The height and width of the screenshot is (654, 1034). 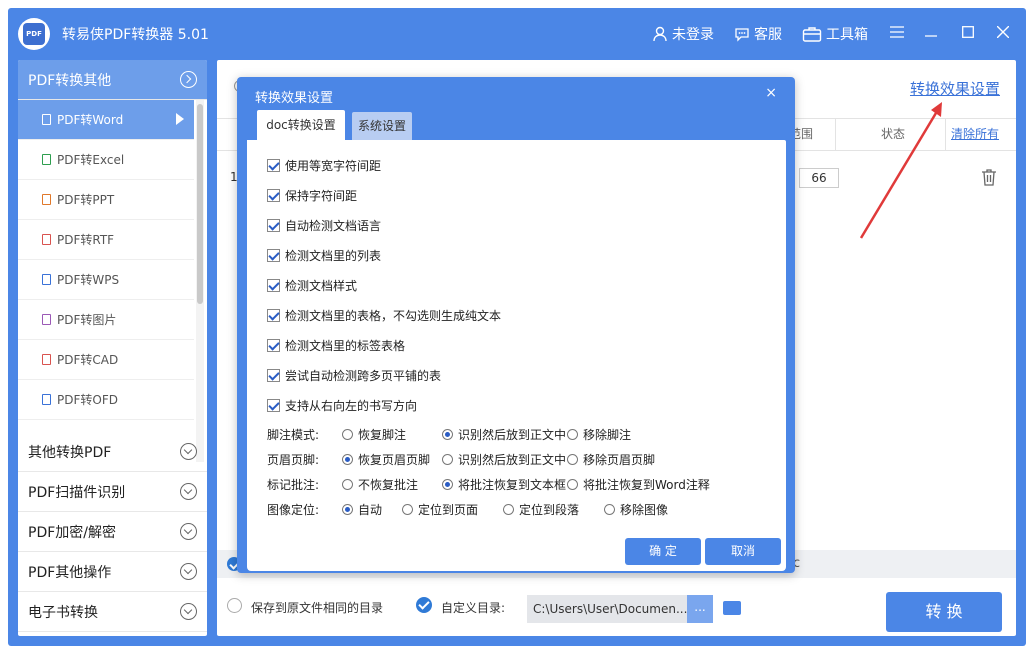 I want to click on sidebar-group-other-to-pdf: 其他转换PDF, so click(x=112, y=452).